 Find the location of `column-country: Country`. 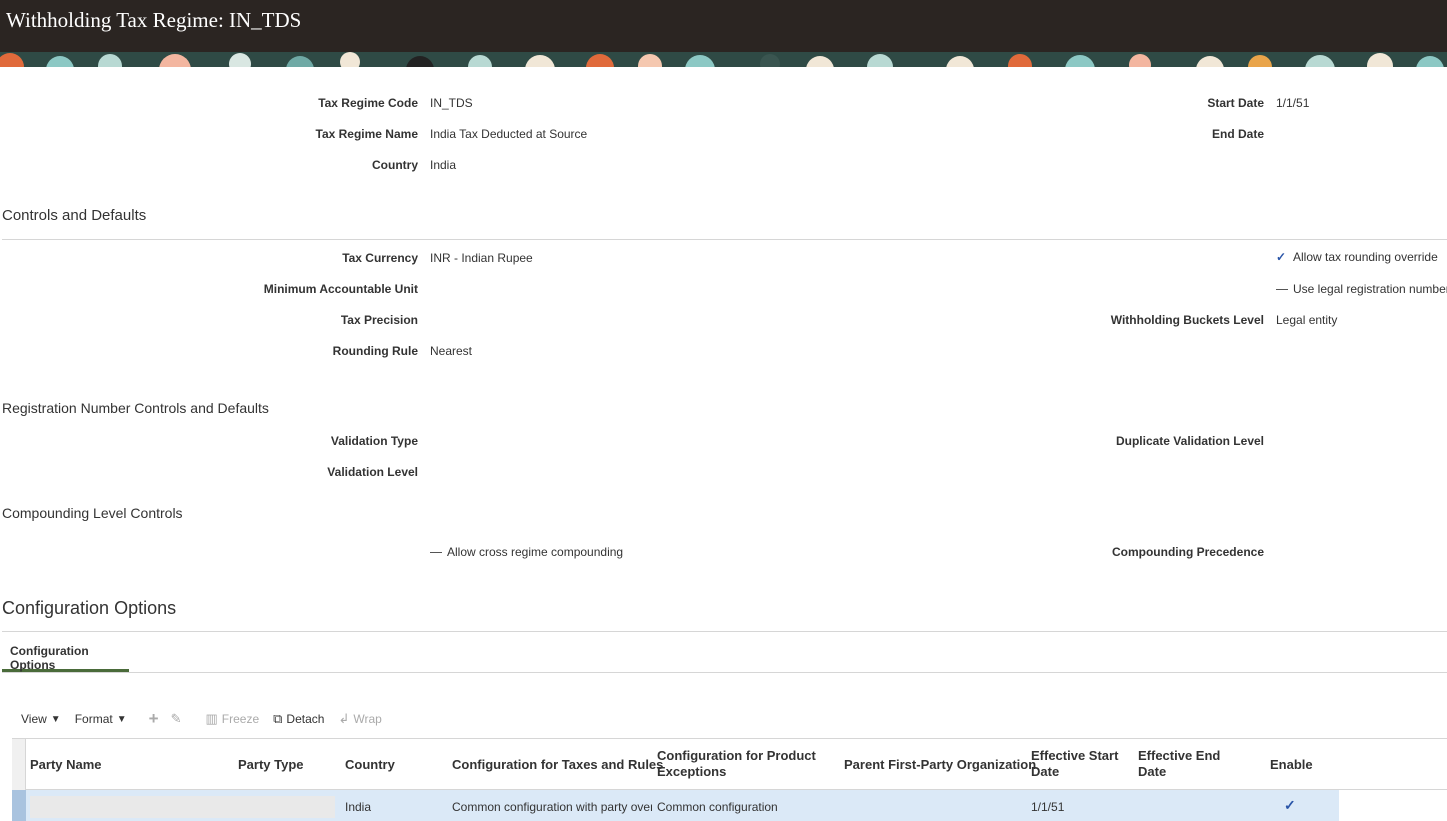

column-country: Country is located at coordinates (370, 765).